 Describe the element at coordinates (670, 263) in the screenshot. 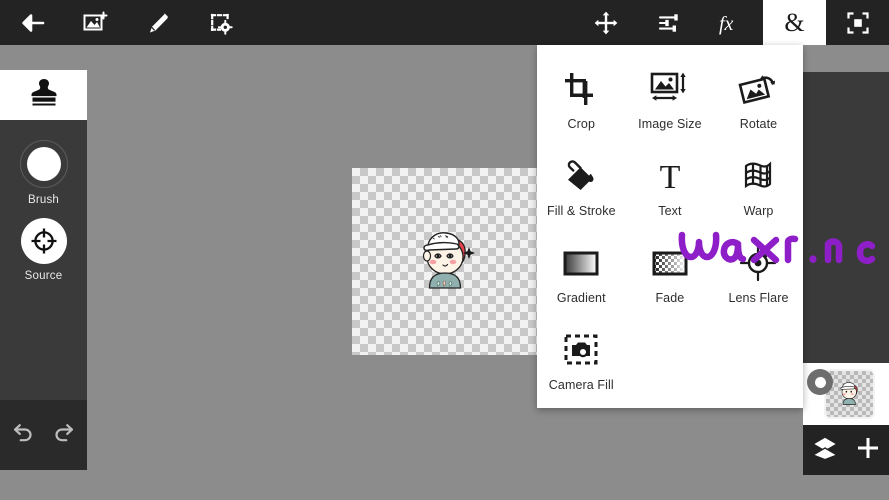

I see `fade-icon` at that location.